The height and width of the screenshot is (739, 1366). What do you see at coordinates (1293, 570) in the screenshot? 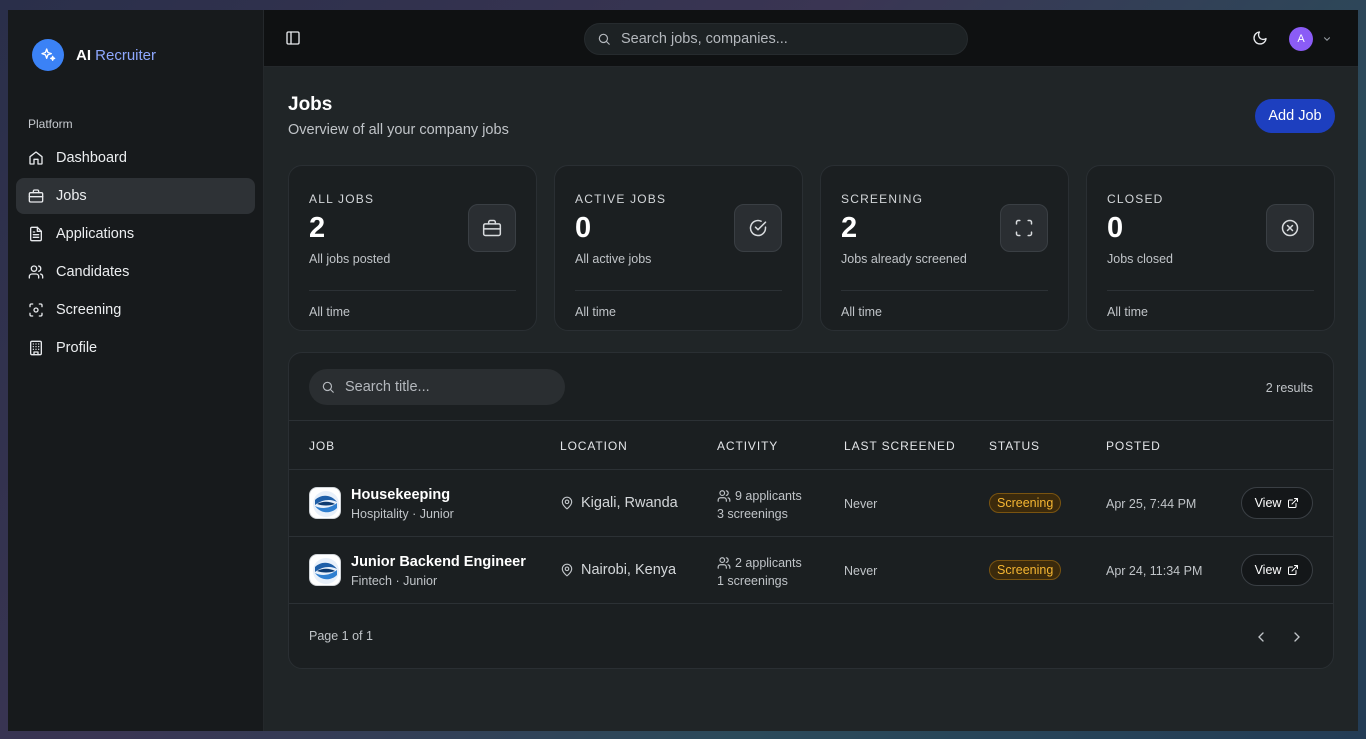
I see `external-link-icon` at bounding box center [1293, 570].